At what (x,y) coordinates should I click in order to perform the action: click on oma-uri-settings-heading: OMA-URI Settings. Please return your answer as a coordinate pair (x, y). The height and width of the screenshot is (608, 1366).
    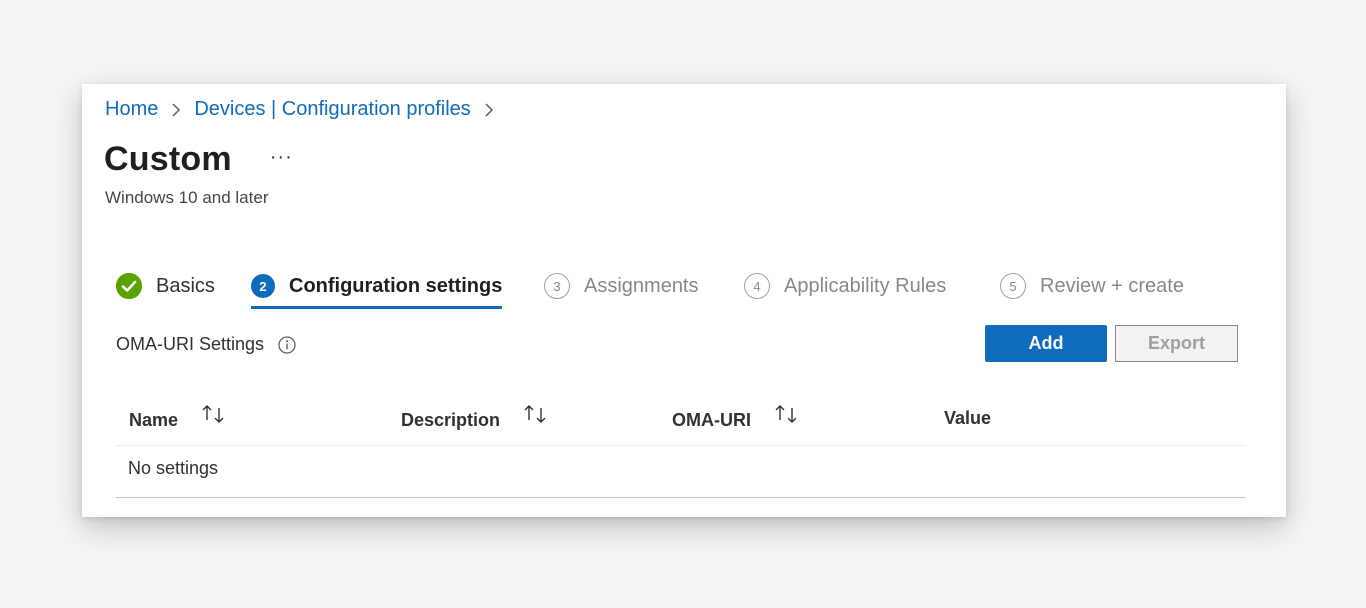
    Looking at the image, I should click on (206, 344).